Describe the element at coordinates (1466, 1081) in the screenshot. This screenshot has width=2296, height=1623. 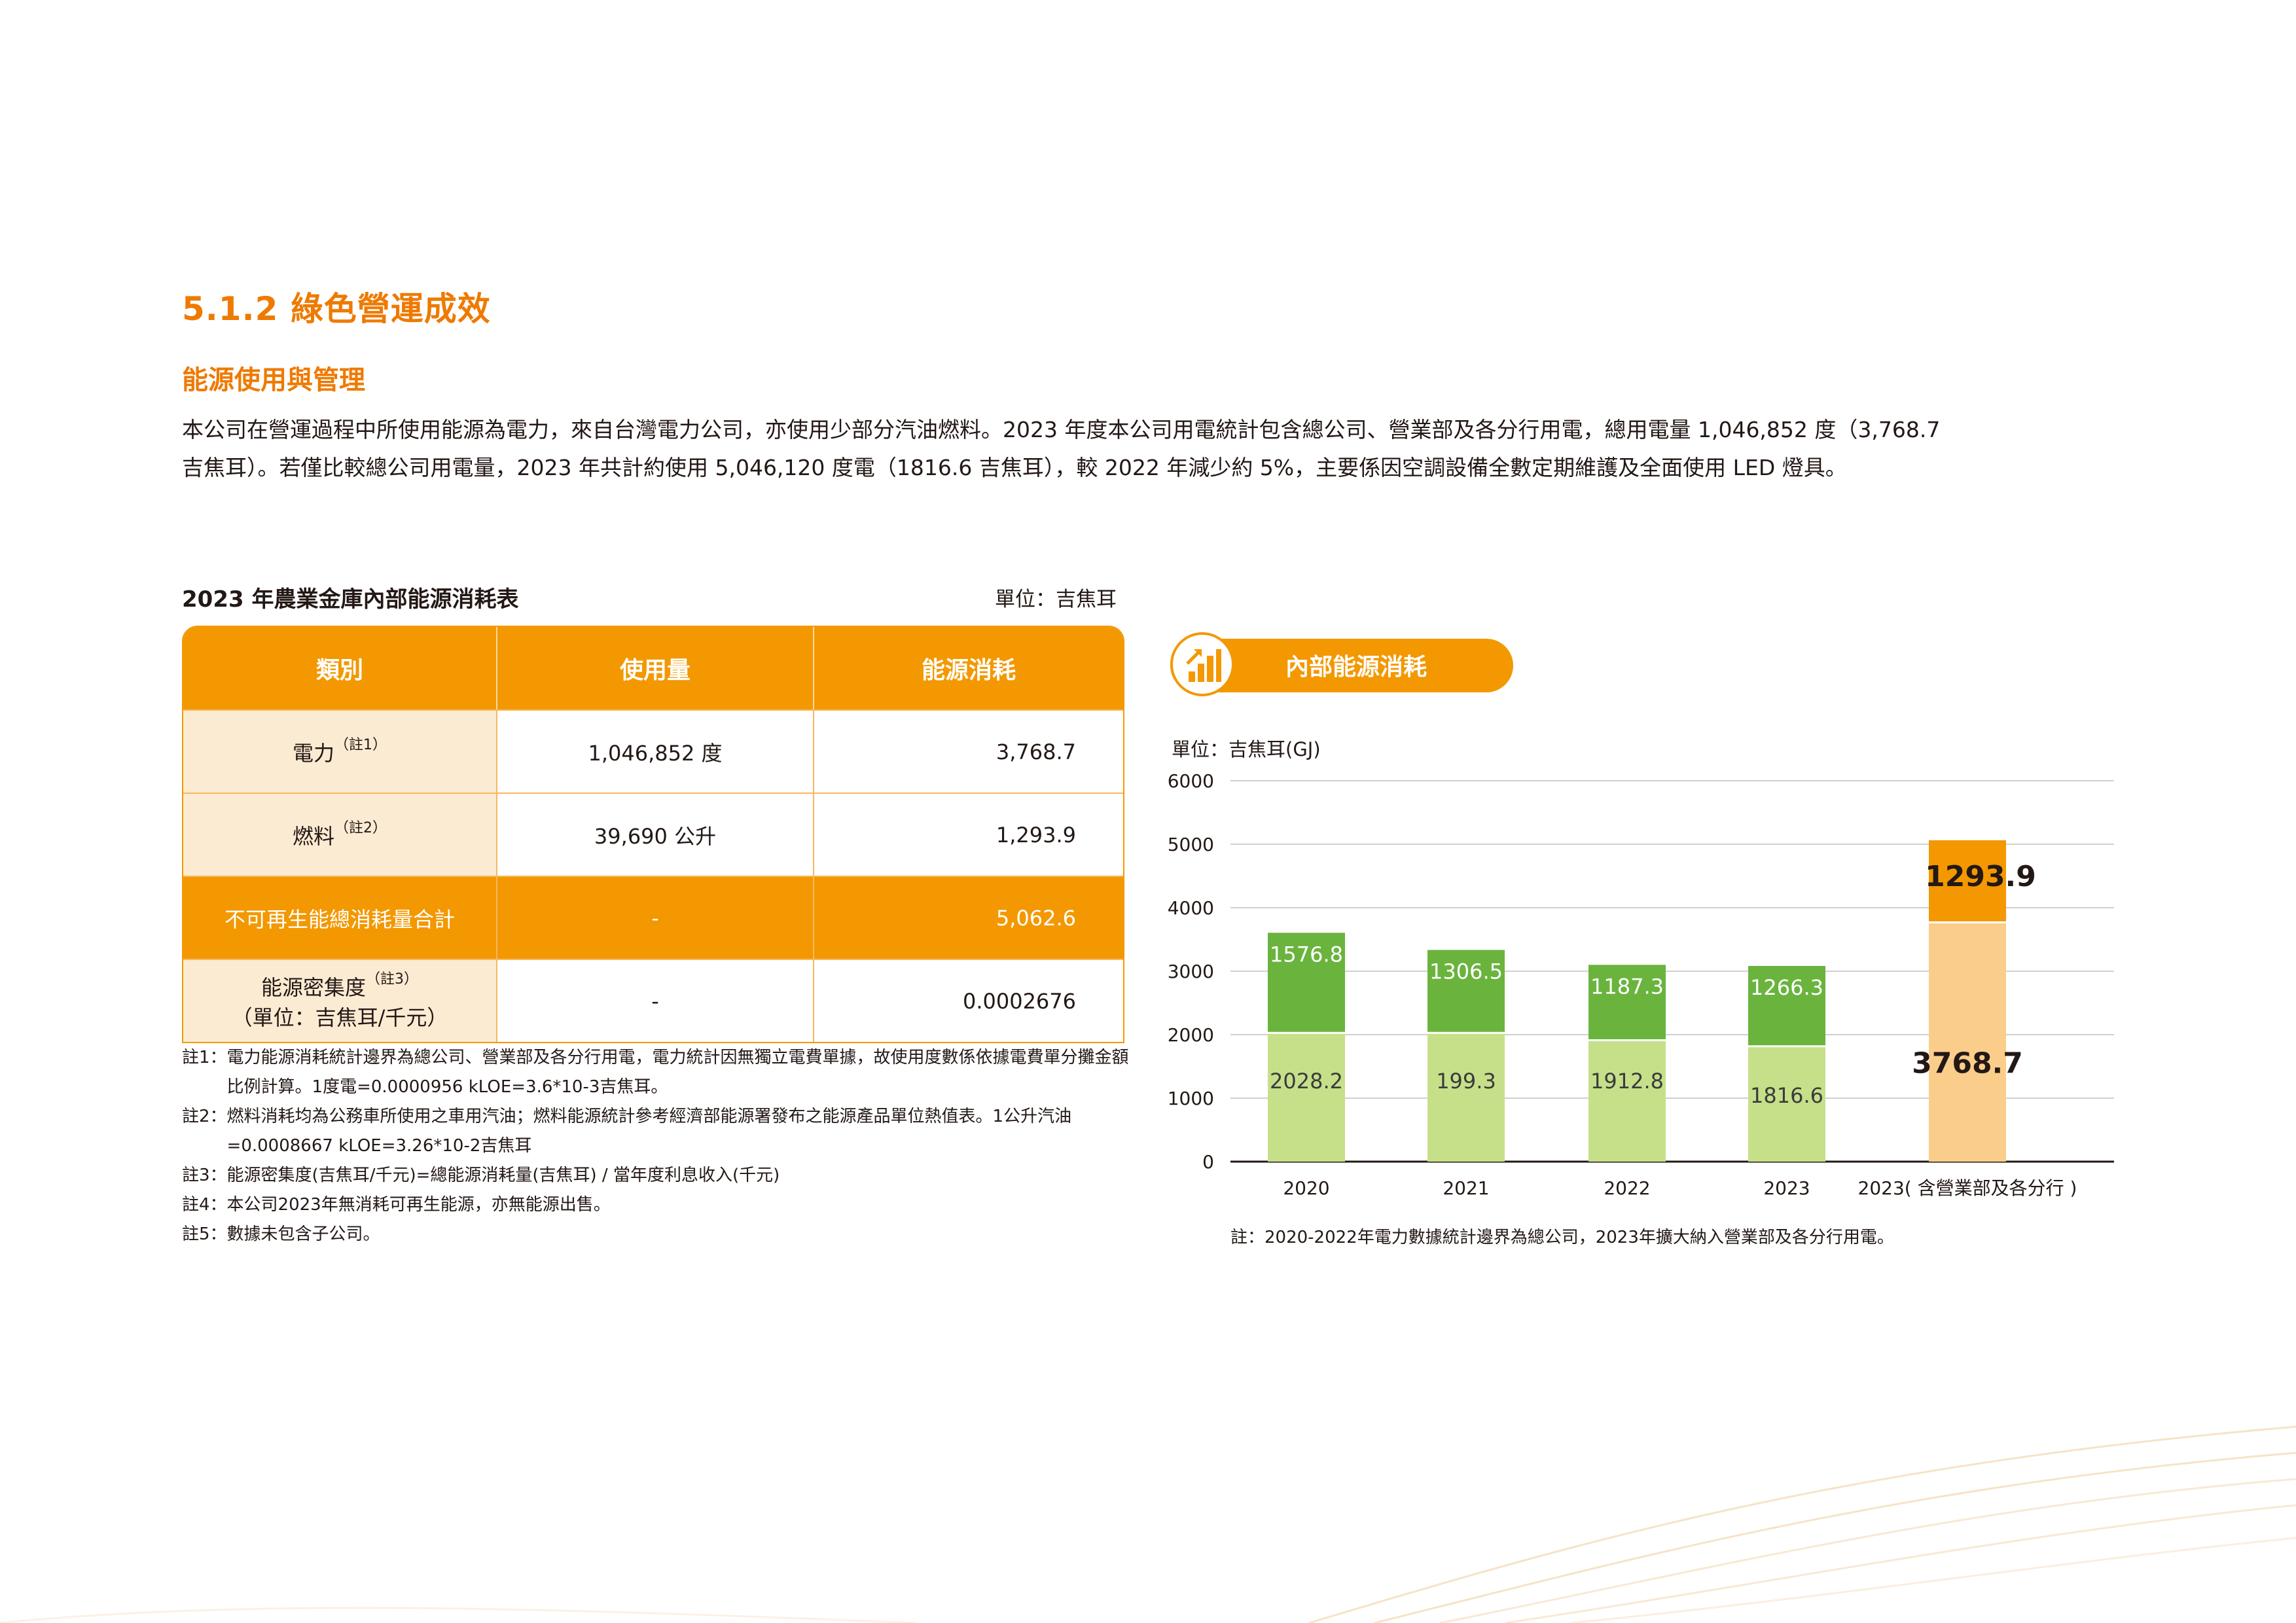
I see `data-label: 199.3` at that location.